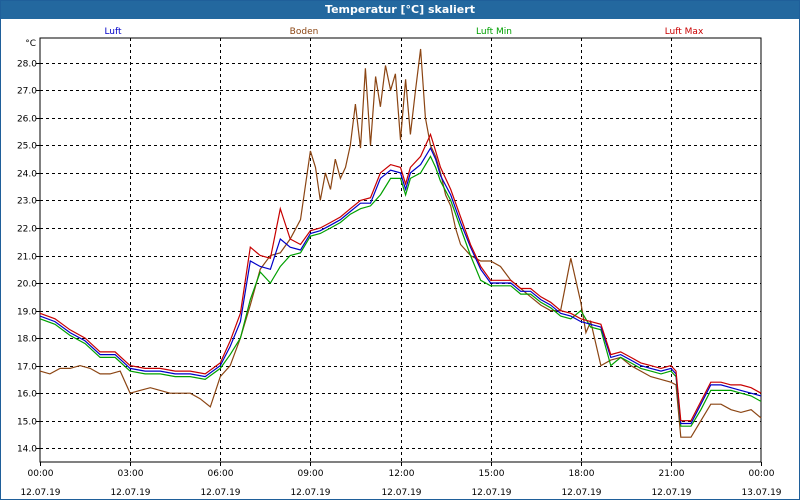 Image resolution: width=800 pixels, height=500 pixels. Describe the element at coordinates (113, 32) in the screenshot. I see `legend-luft: Luft` at that location.